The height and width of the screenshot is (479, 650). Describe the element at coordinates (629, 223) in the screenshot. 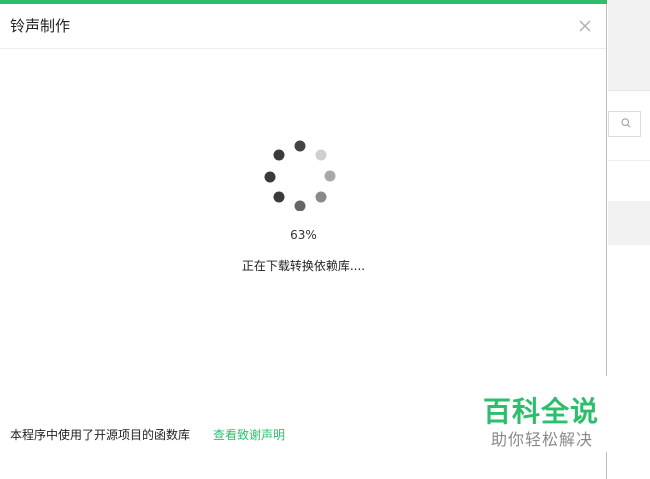

I see `background-row-band` at that location.